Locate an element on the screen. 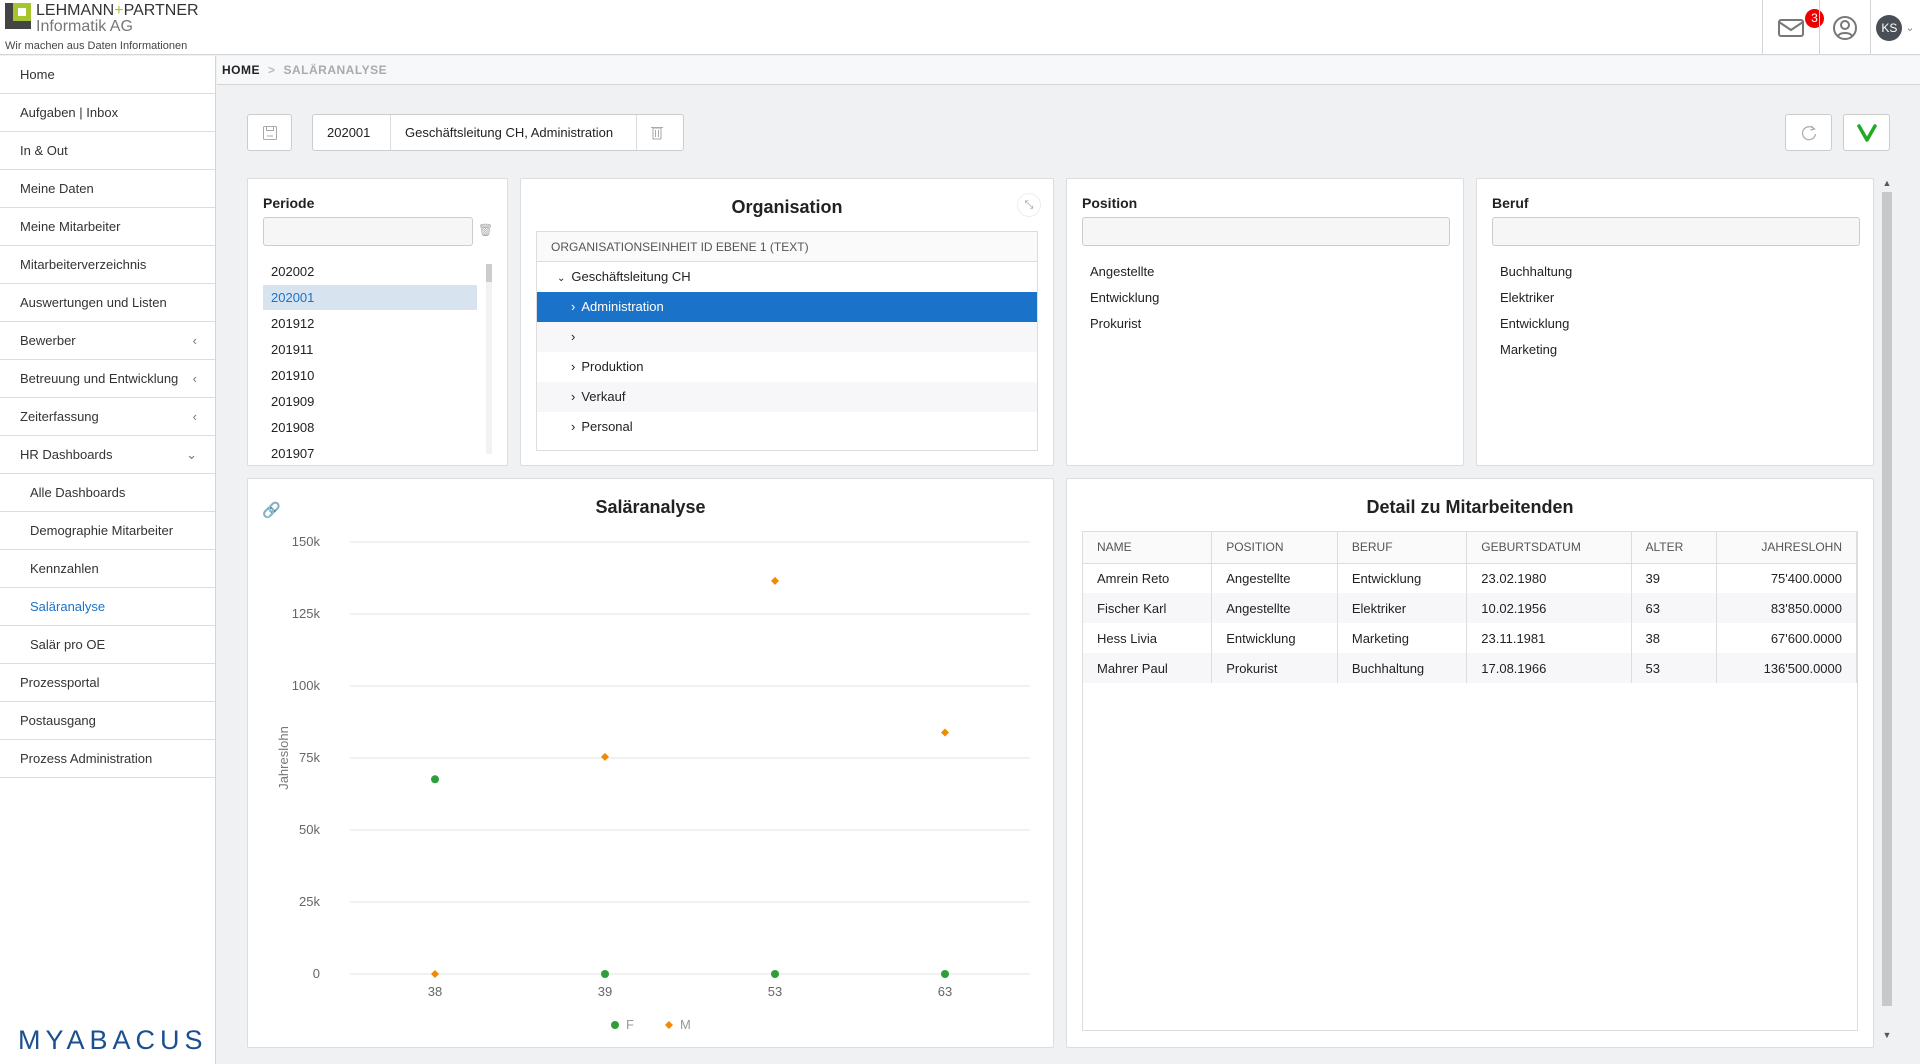  periode-option: 202001 is located at coordinates (370, 297).